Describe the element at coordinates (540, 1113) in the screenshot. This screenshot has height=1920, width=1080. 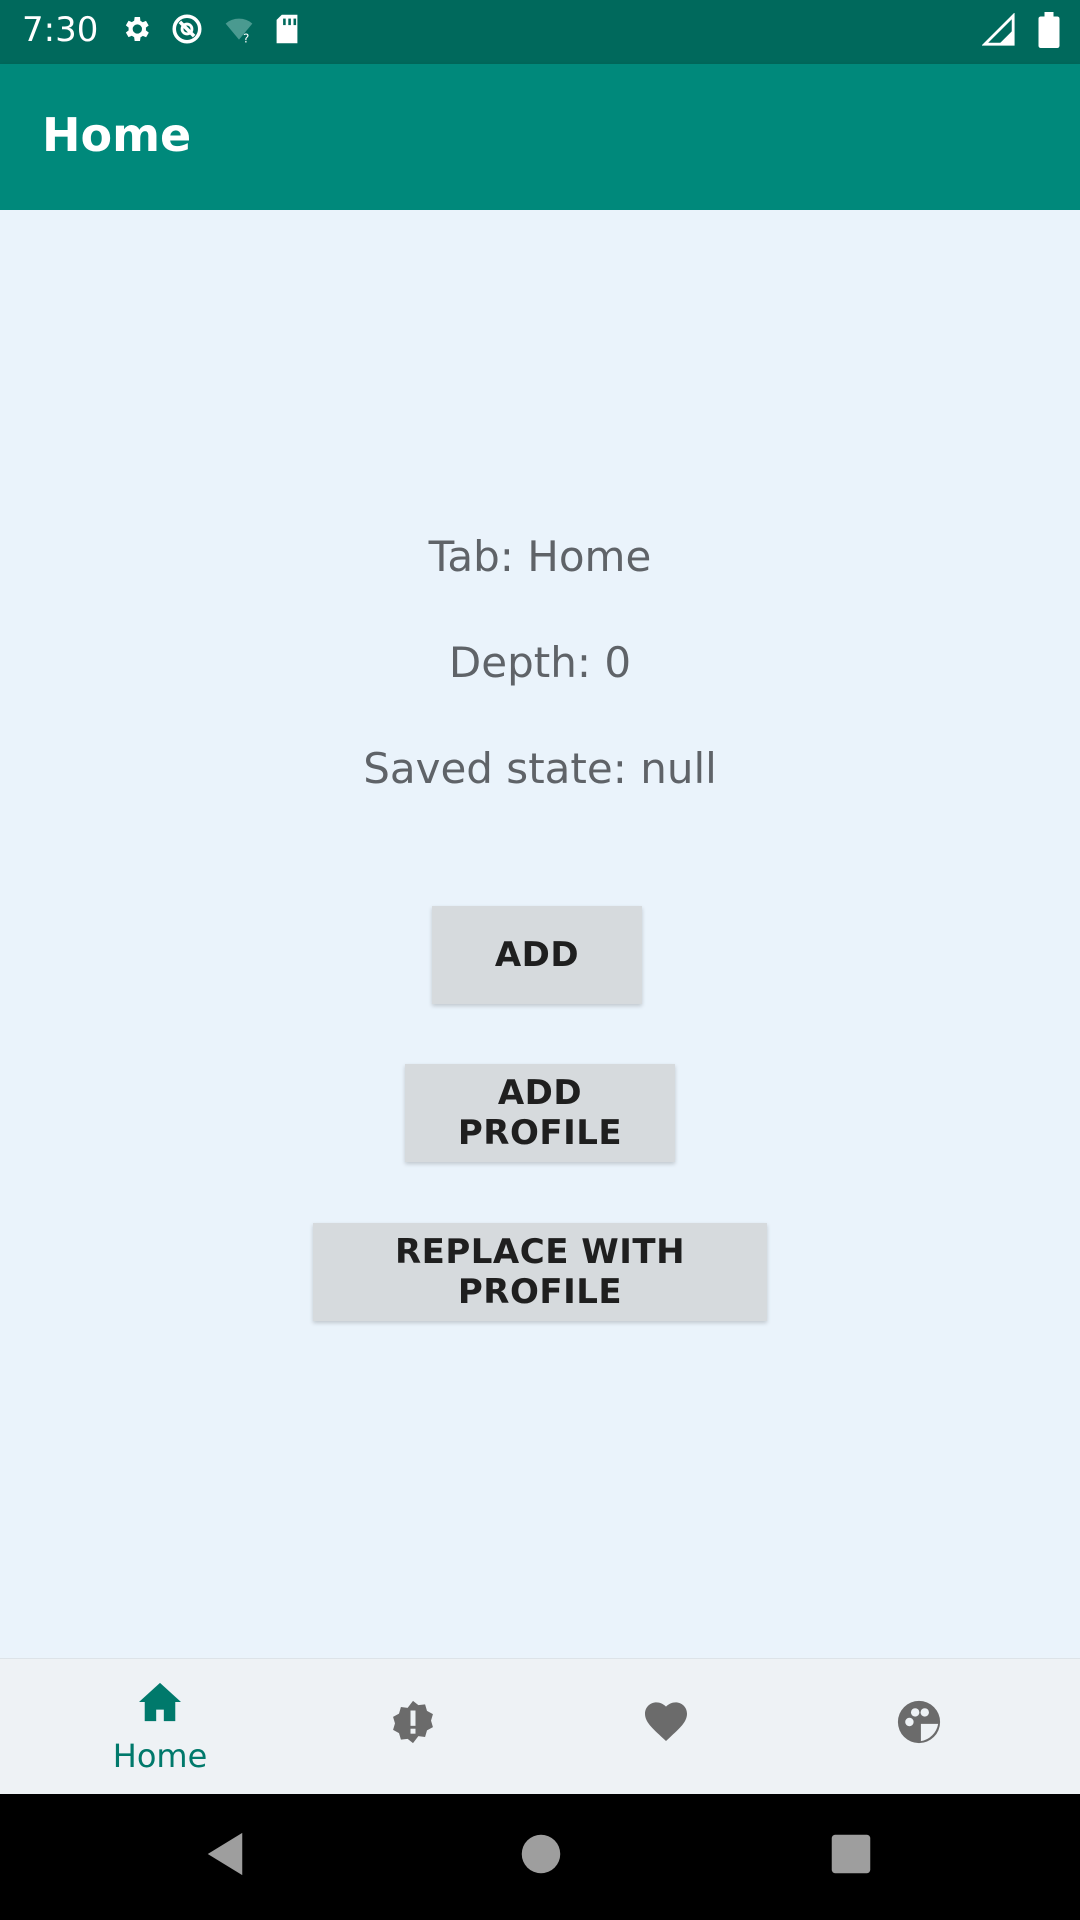
I see `add-profile-button: ADD PROFILE` at that location.